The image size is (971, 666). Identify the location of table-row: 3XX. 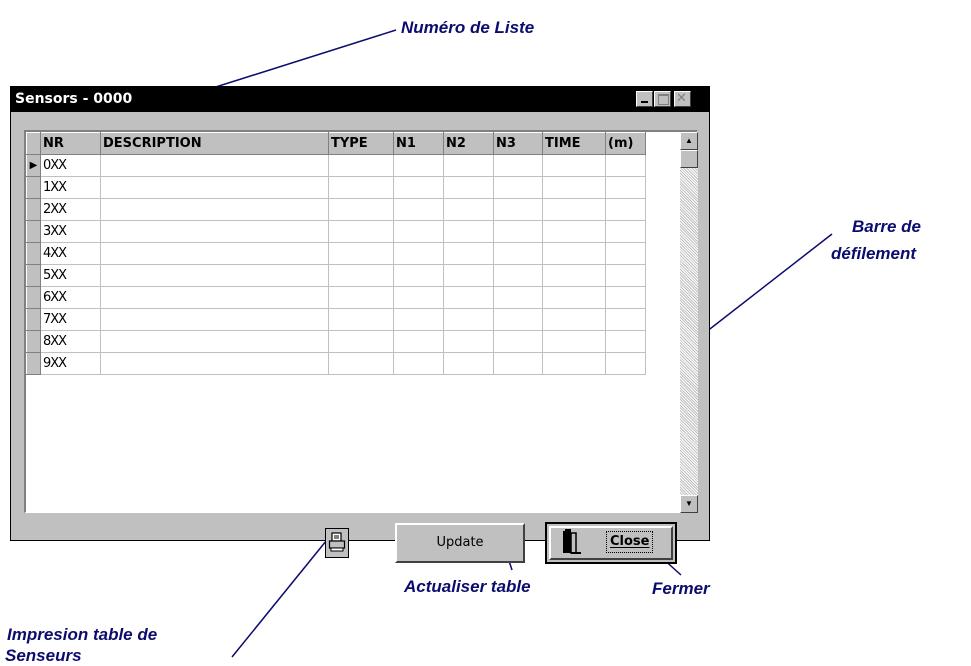
(336, 231).